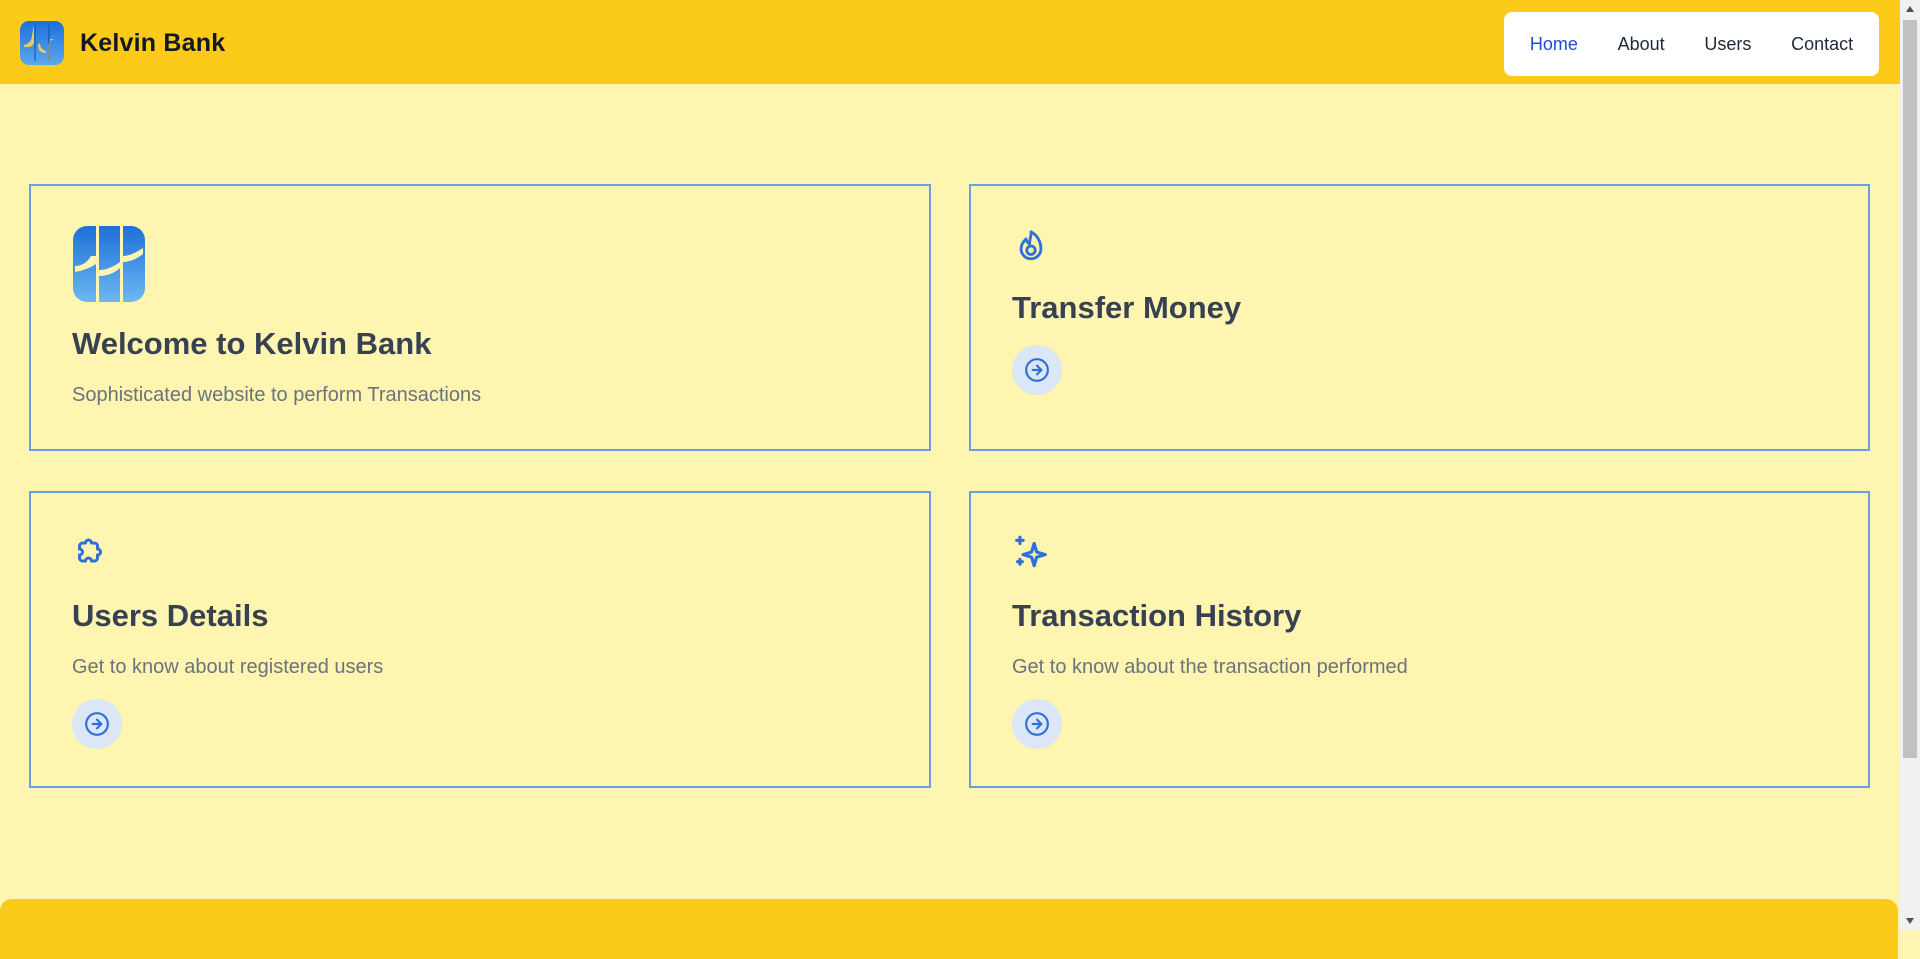 The image size is (1920, 959). Describe the element at coordinates (153, 42) in the screenshot. I see `brand-name: Kelvin Bank` at that location.